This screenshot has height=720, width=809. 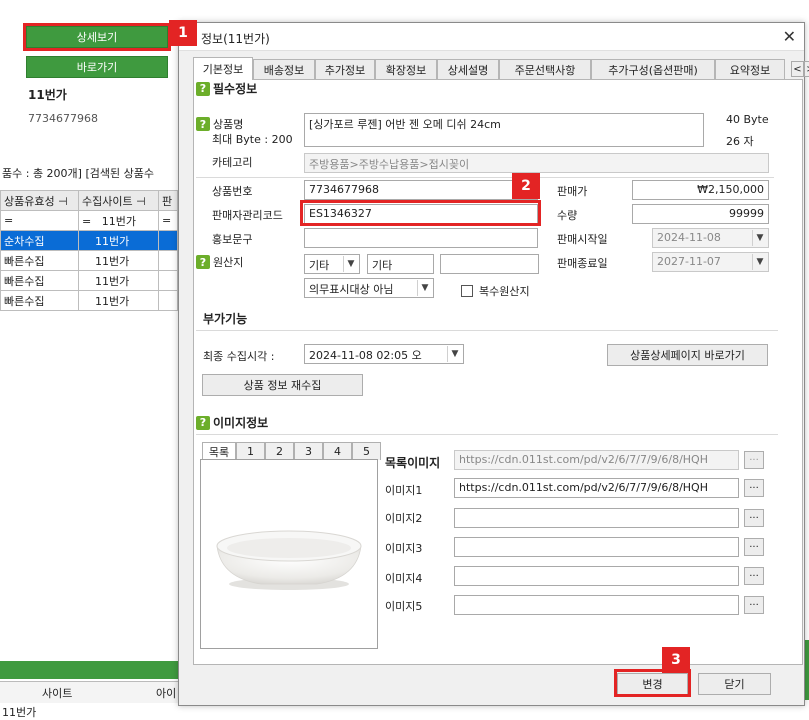 I want to click on image-tab-2: 2, so click(x=279, y=451).